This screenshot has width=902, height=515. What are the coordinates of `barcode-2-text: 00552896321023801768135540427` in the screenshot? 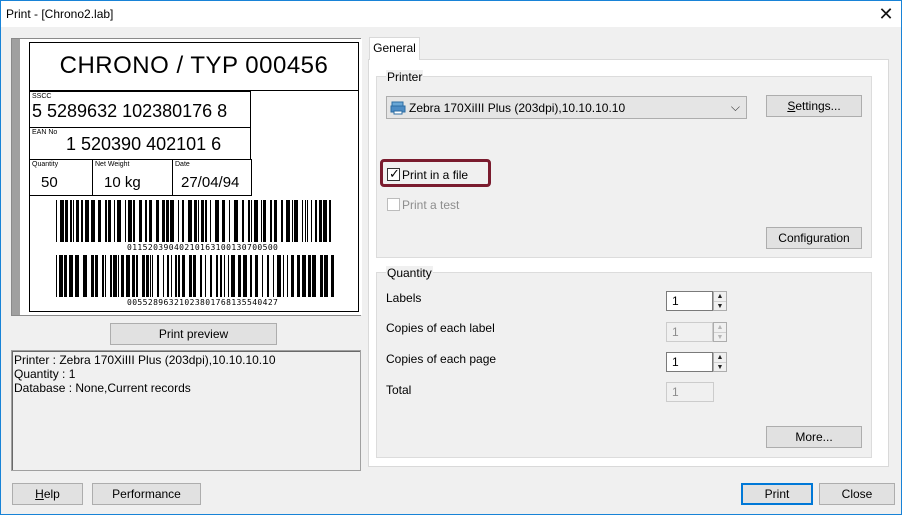 It's located at (203, 302).